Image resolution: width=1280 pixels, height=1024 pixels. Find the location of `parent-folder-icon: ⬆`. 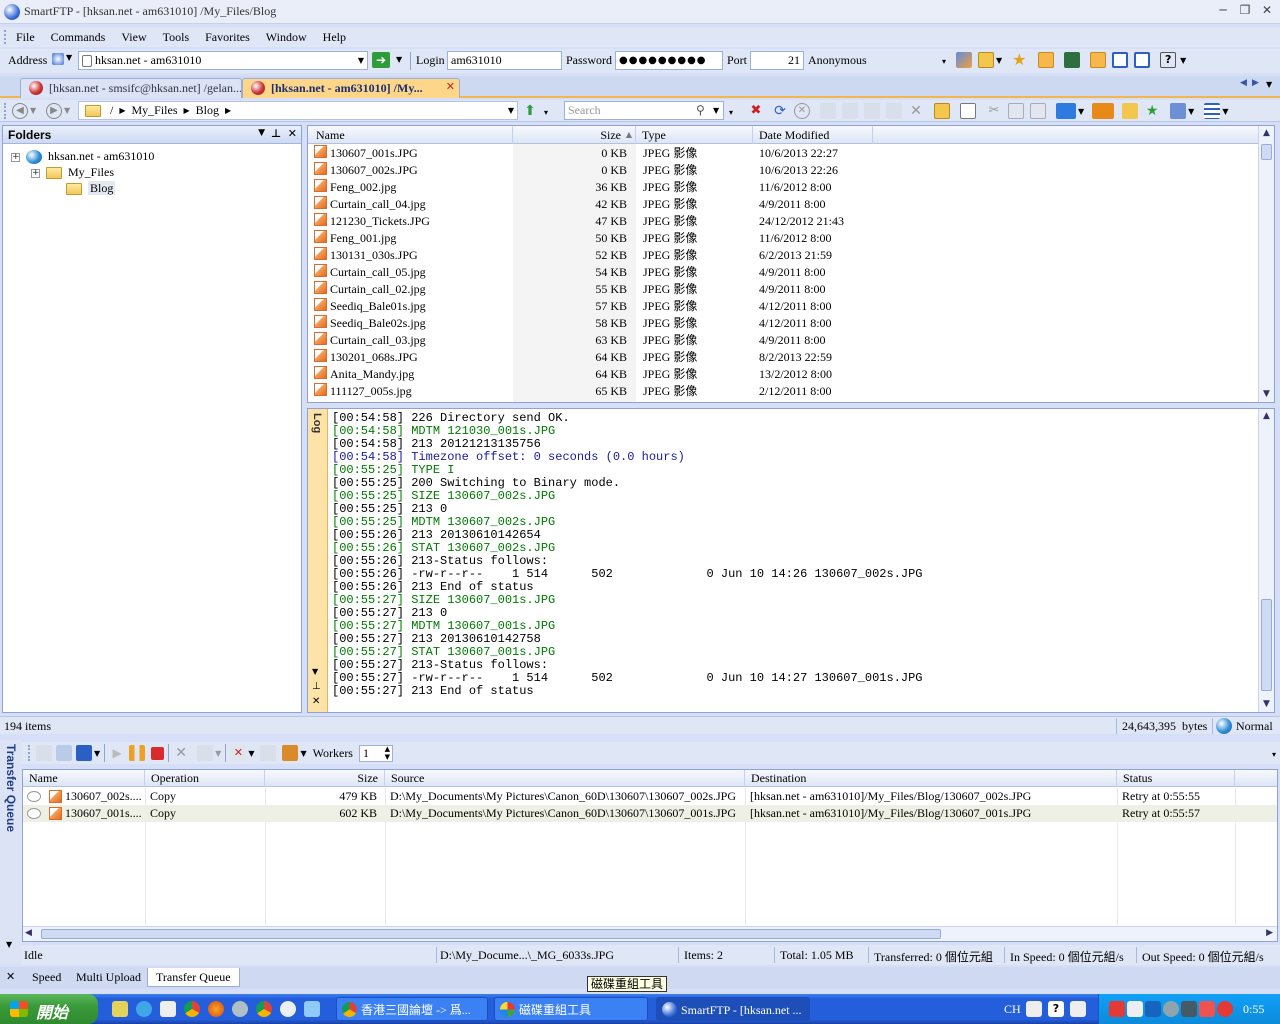

parent-folder-icon: ⬆ is located at coordinates (530, 111).